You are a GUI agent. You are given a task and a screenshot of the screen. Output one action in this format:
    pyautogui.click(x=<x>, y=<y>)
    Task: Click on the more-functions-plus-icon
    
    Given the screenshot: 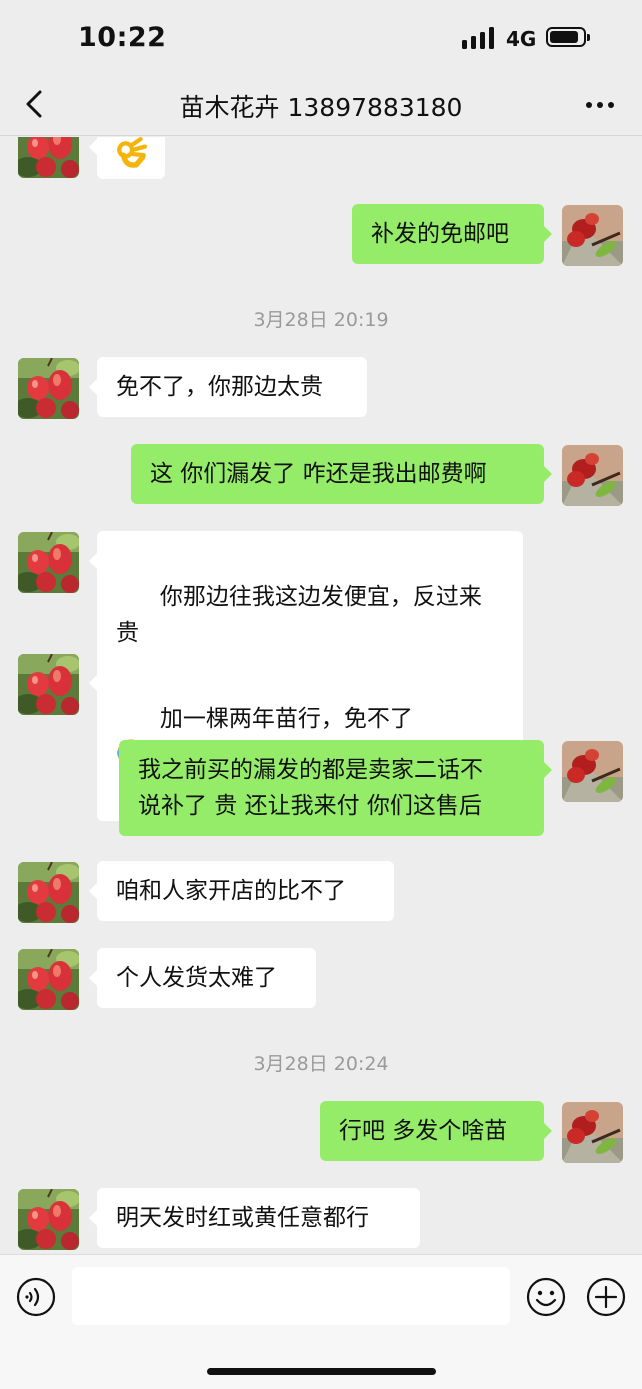 What is the action you would take?
    pyautogui.click(x=606, y=1297)
    